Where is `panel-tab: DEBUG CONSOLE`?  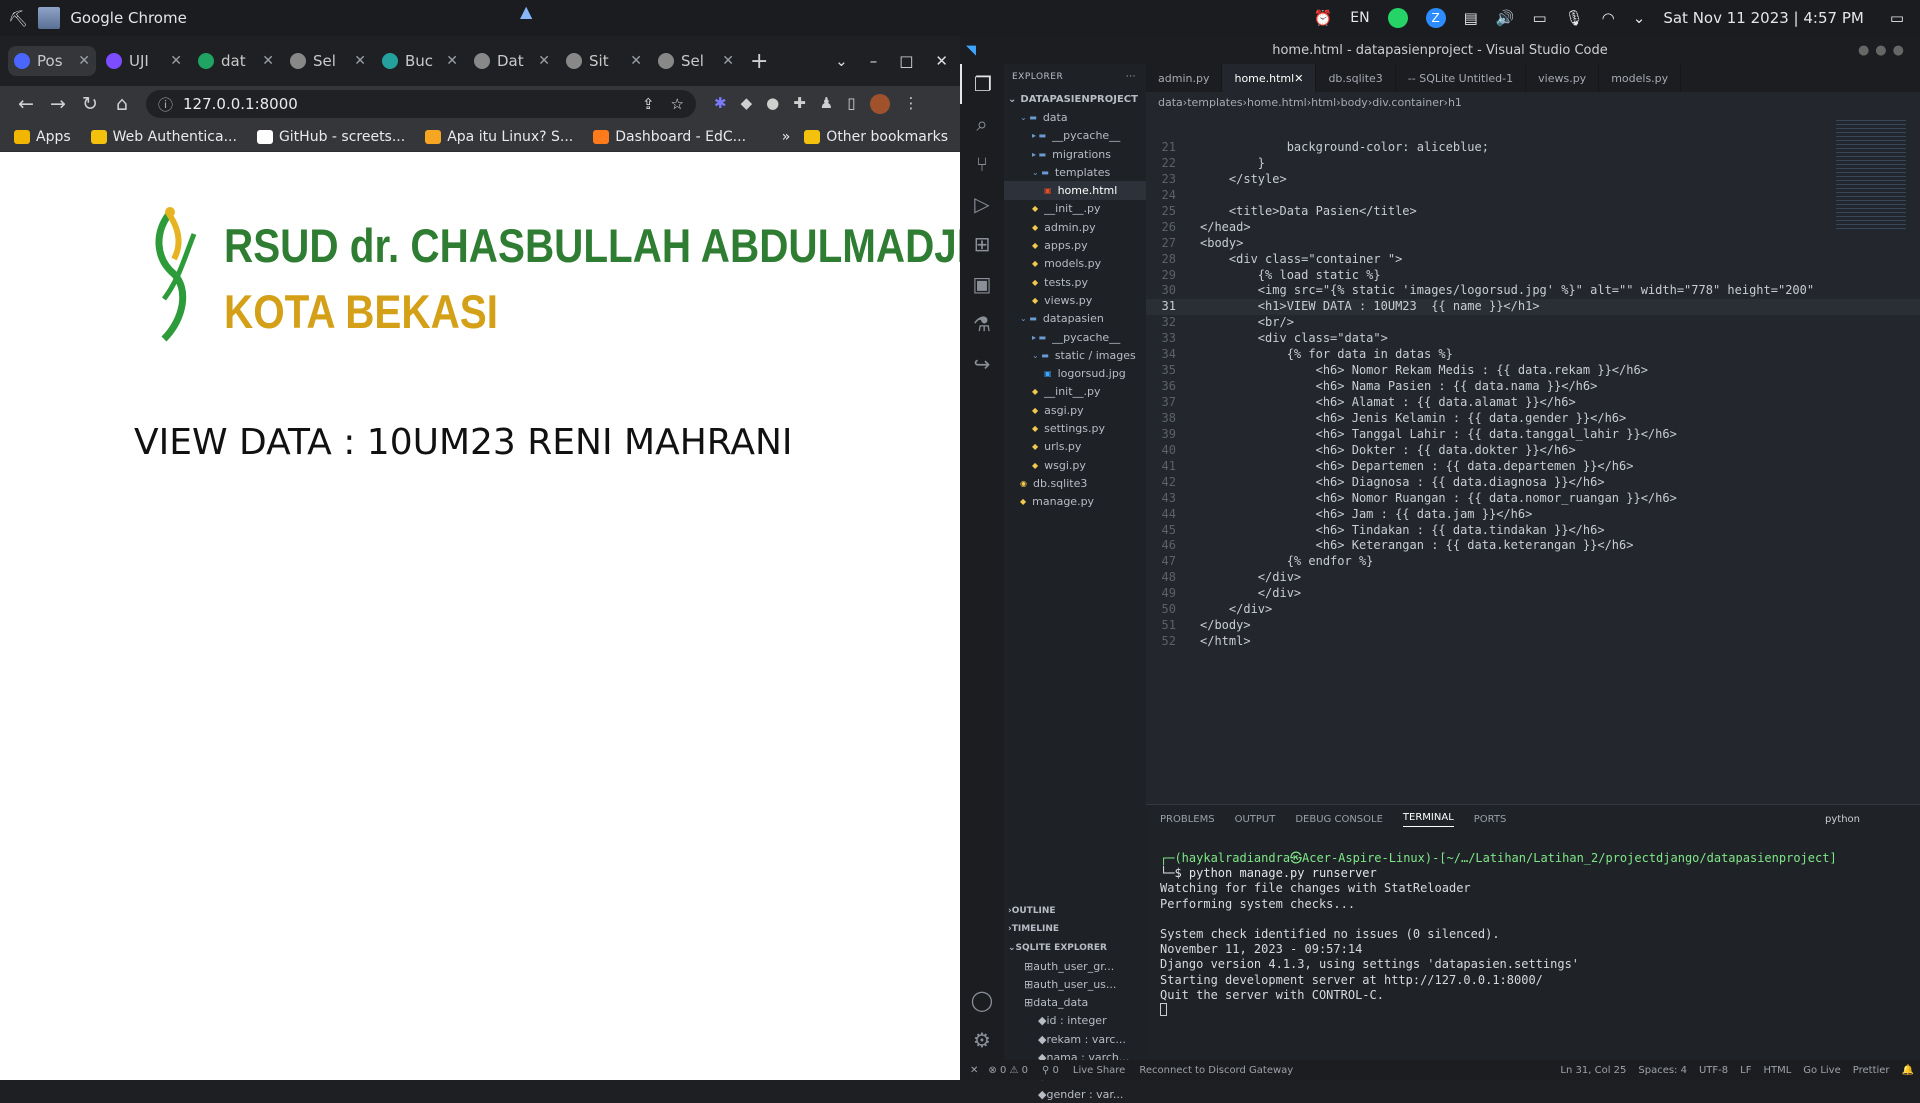
panel-tab: DEBUG CONSOLE is located at coordinates (1339, 819).